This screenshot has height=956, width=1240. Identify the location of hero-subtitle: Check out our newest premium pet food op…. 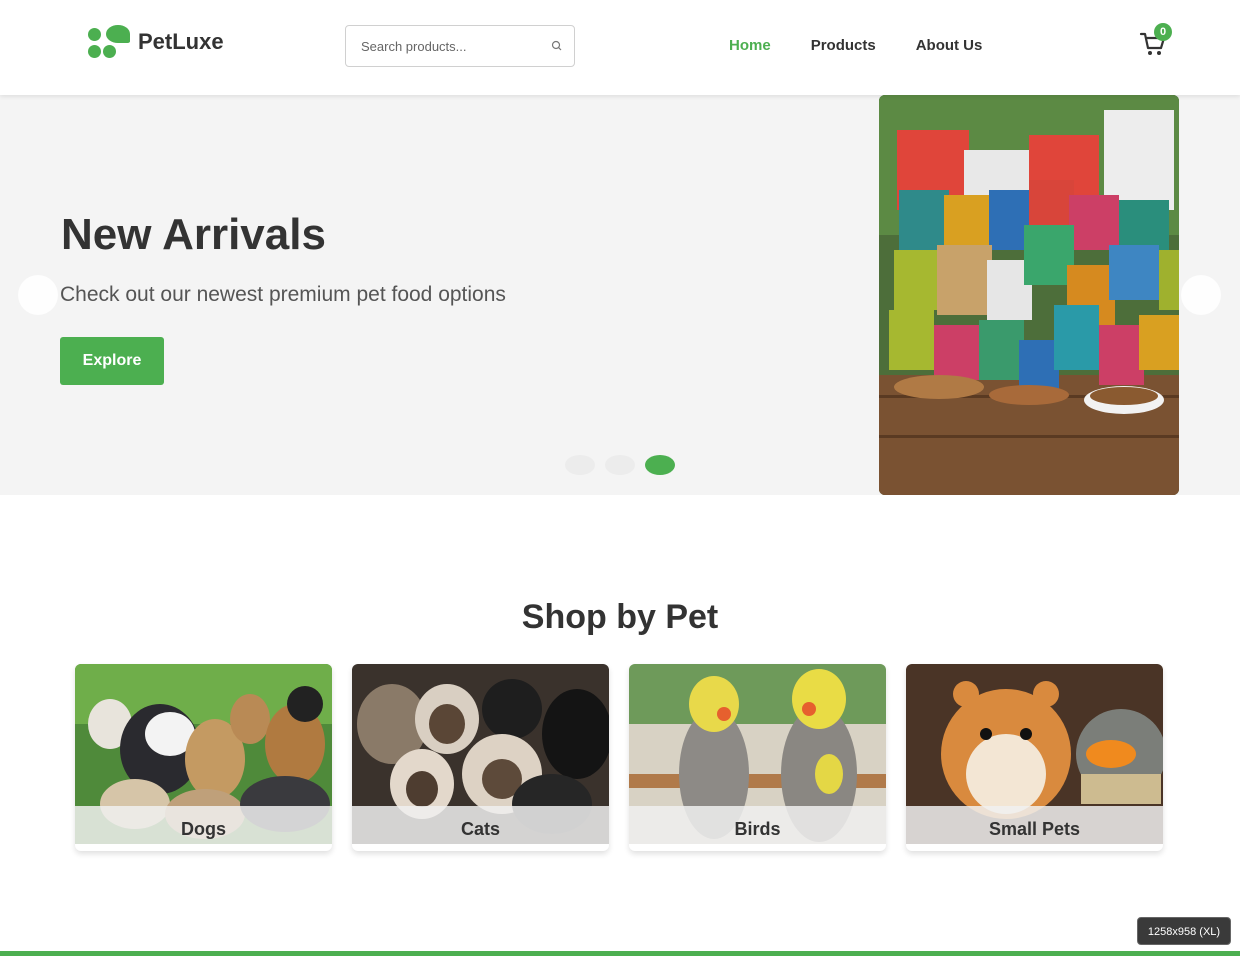
(283, 294).